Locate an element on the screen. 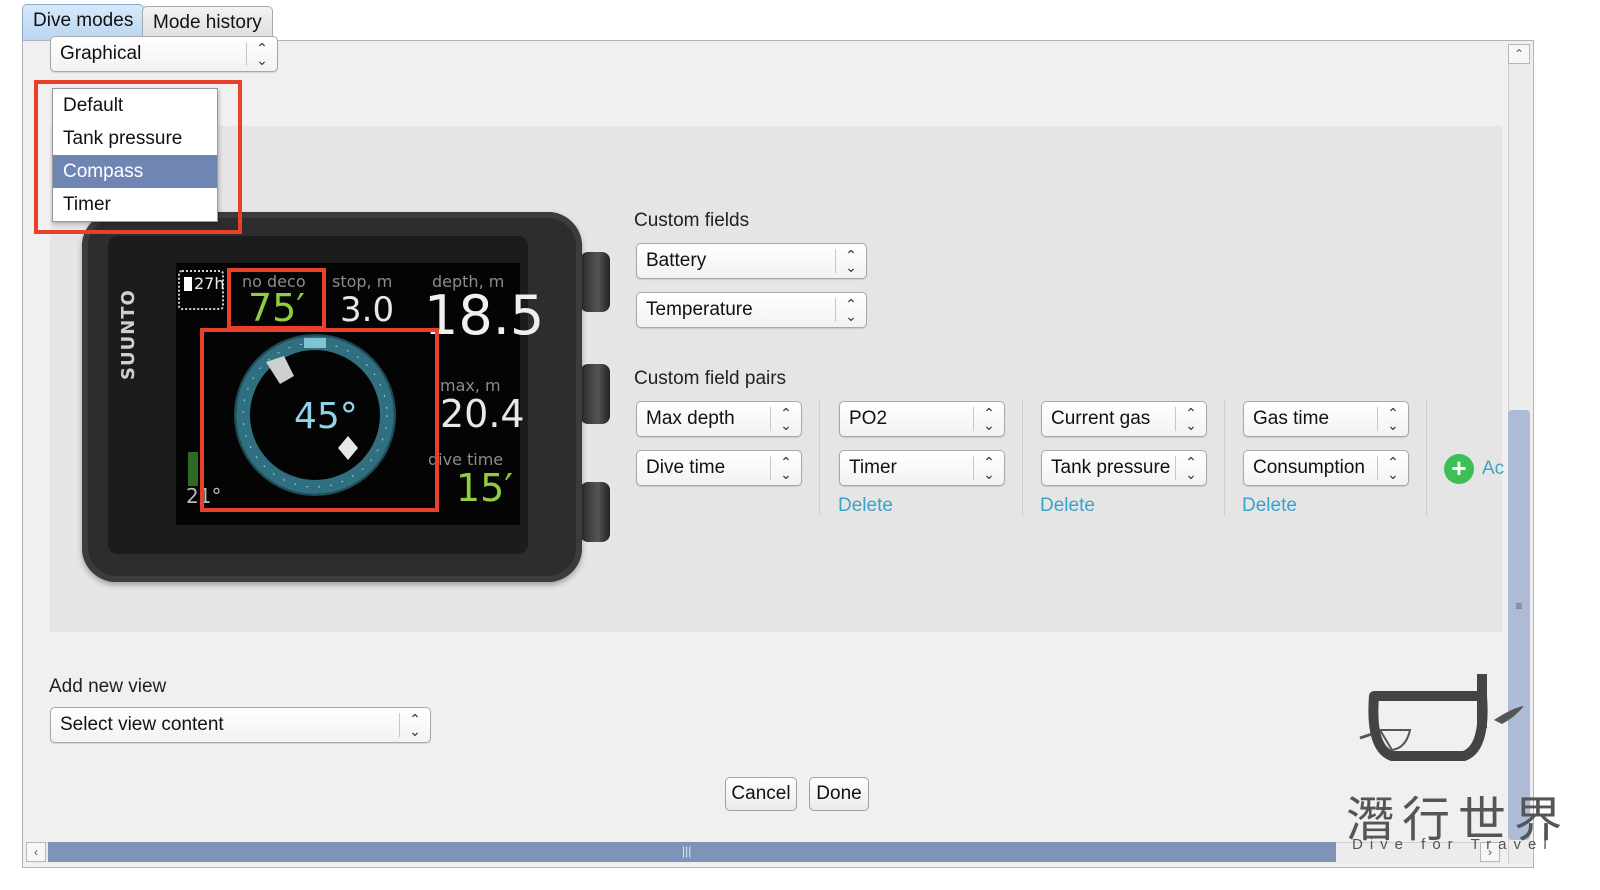 Image resolution: width=1600 pixels, height=890 pixels. pair-3-delete-link: Delete is located at coordinates (1067, 506).